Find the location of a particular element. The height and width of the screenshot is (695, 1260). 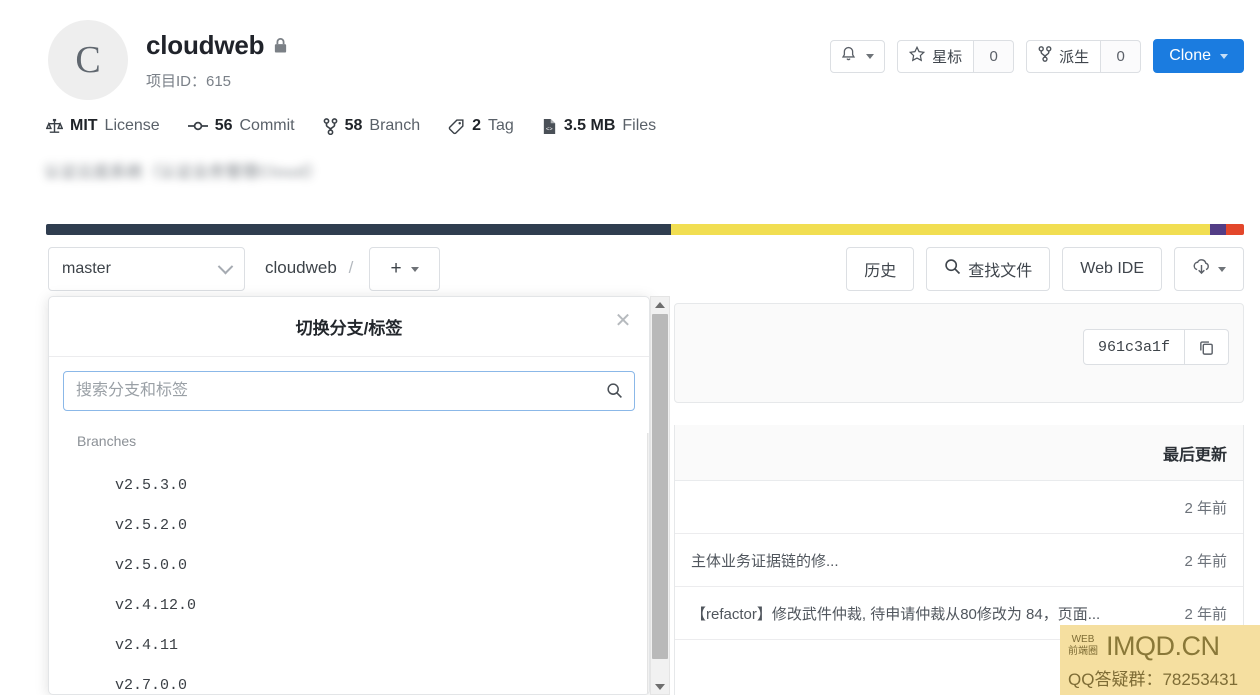

watermark: WEB 前端圈 IMQD.CN QQ答疑群：78253431 is located at coordinates (1160, 660).